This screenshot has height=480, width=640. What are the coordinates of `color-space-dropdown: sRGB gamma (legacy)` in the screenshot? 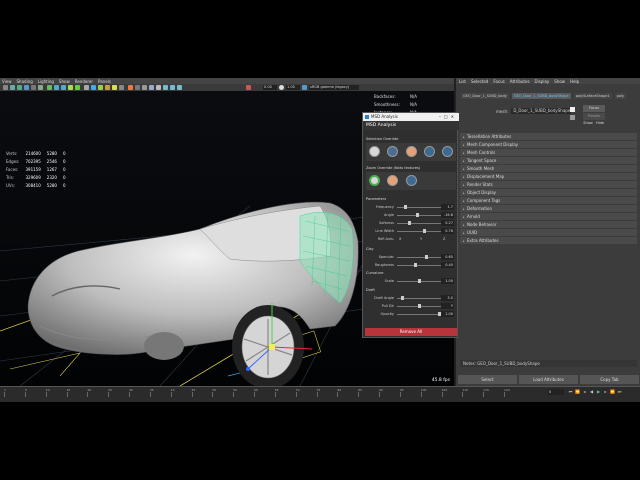 It's located at (334, 87).